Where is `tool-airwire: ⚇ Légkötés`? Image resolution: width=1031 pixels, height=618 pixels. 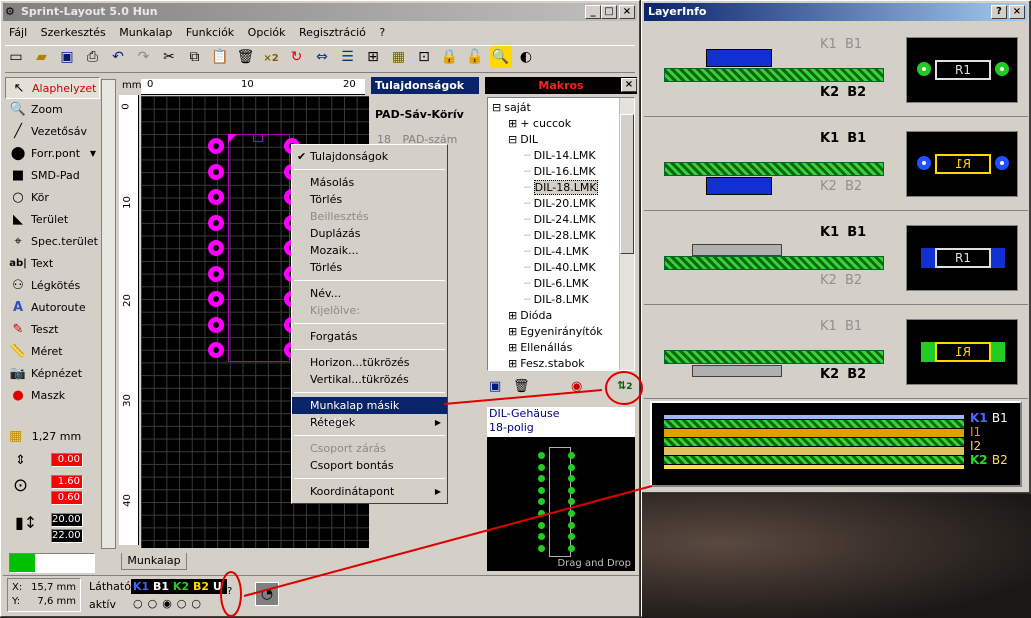
tool-airwire: ⚇ Légkötés is located at coordinates (52, 286).